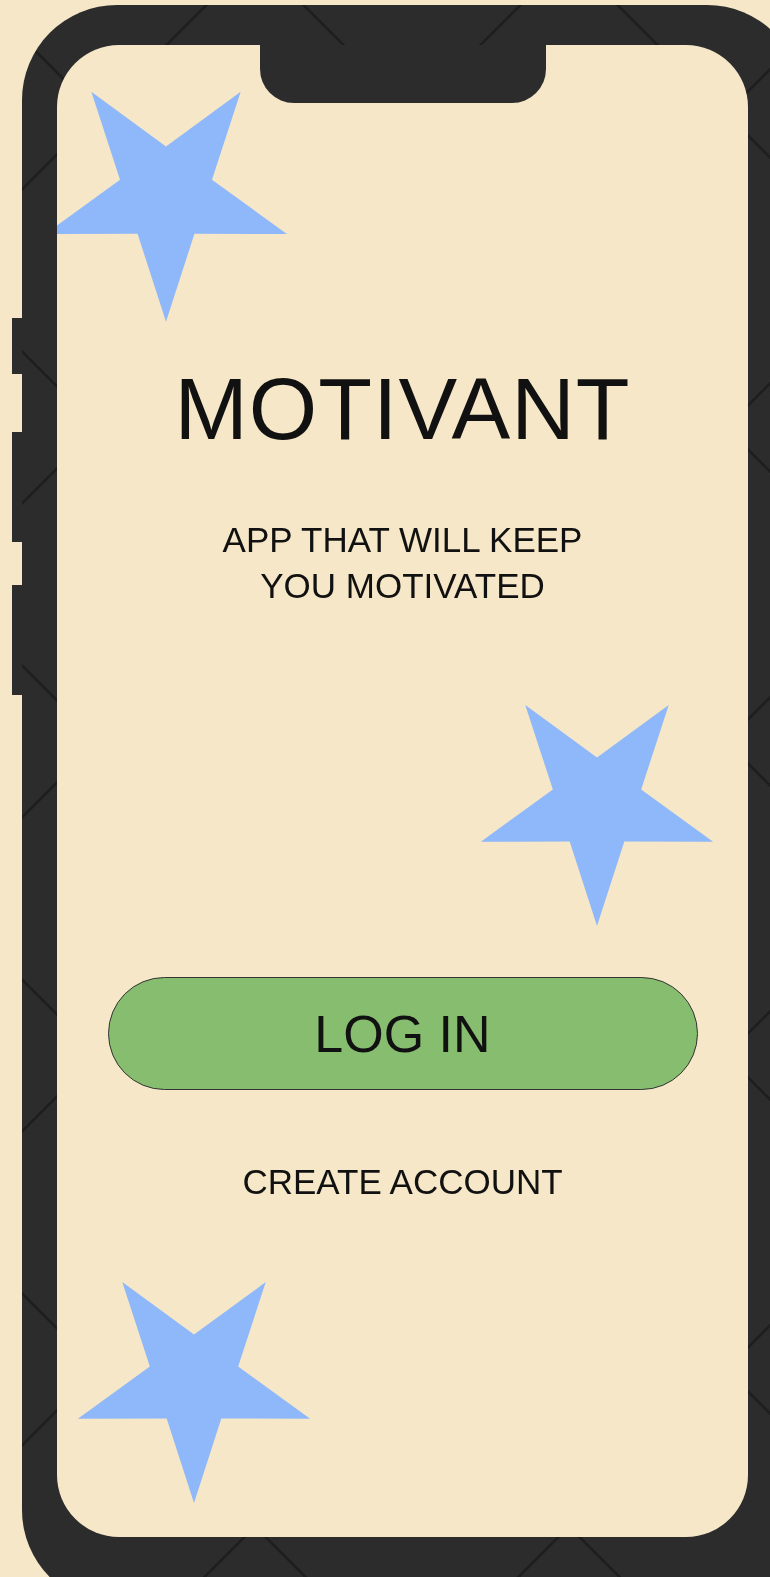 This screenshot has height=1577, width=770. I want to click on create-account-link: CREATE ACCOUNT, so click(402, 1182).